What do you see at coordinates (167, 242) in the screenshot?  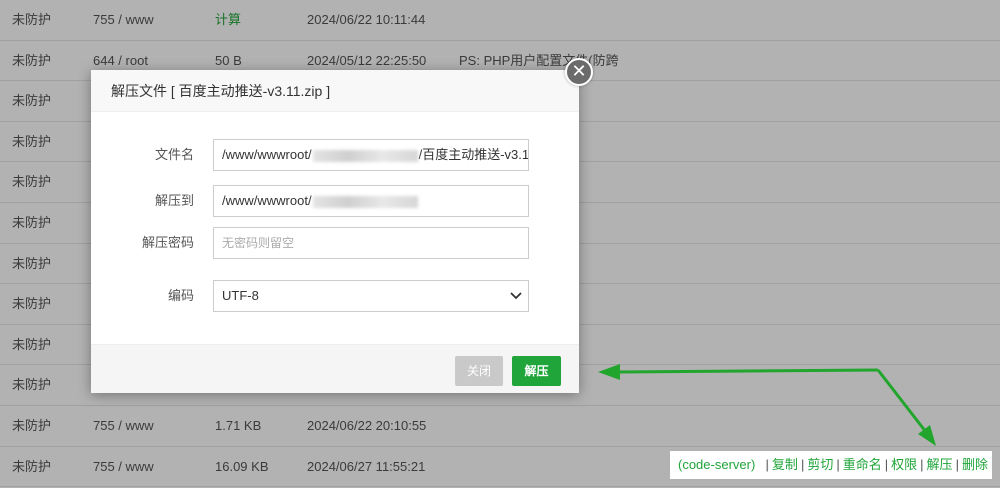 I see `password-label: 解压密码` at bounding box center [167, 242].